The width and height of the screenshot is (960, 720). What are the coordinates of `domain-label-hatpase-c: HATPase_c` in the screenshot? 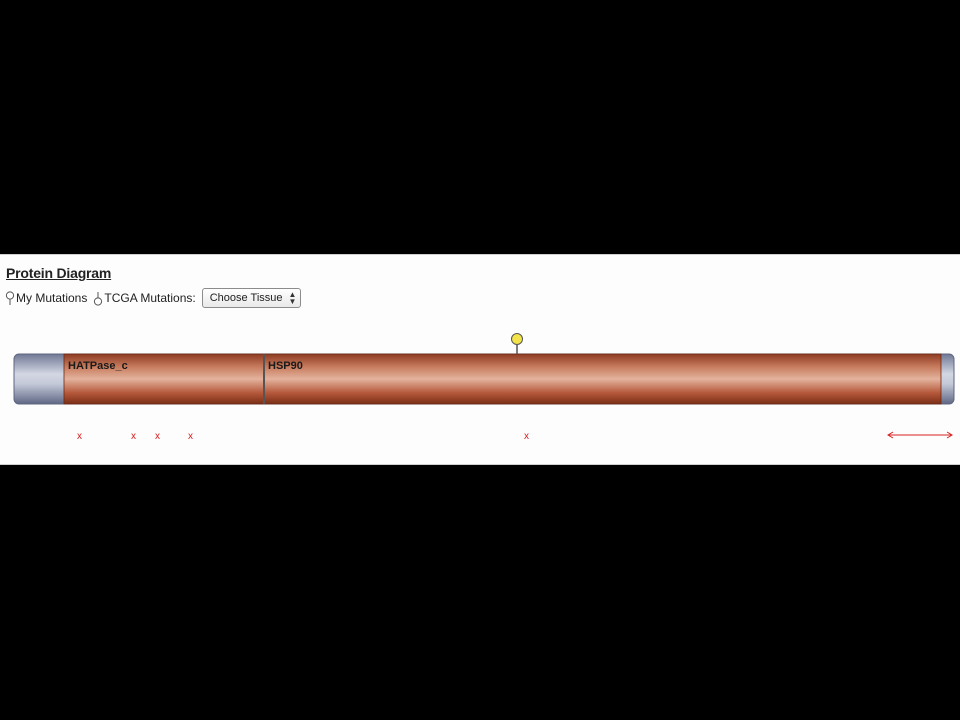 It's located at (98, 366).